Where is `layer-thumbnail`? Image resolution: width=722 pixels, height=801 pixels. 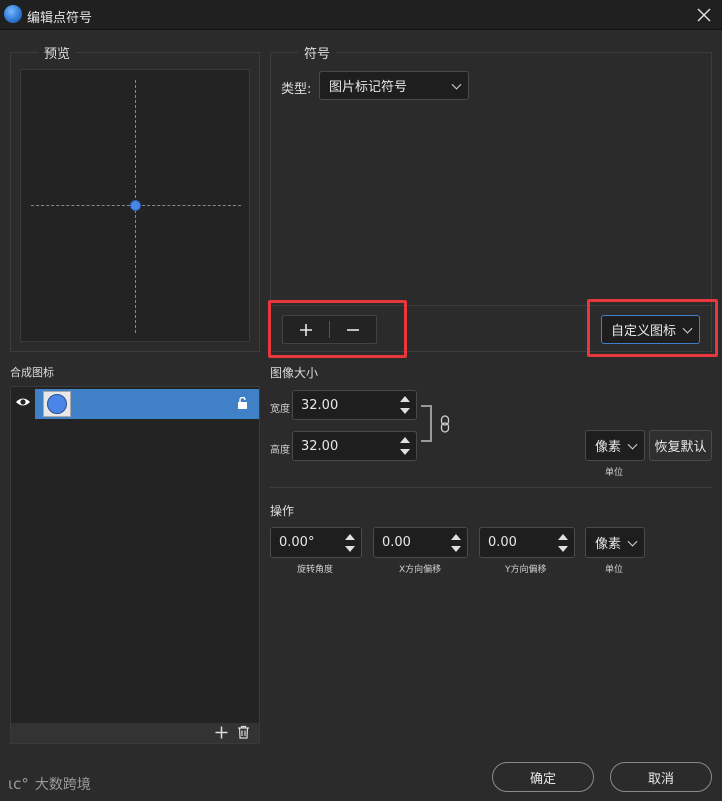
layer-thumbnail is located at coordinates (57, 404).